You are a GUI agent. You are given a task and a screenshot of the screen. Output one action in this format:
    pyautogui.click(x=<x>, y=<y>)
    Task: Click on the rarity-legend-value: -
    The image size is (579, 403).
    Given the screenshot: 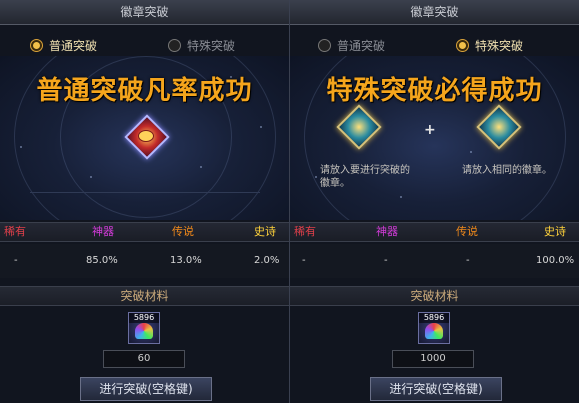 What is the action you would take?
    pyautogui.click(x=468, y=260)
    